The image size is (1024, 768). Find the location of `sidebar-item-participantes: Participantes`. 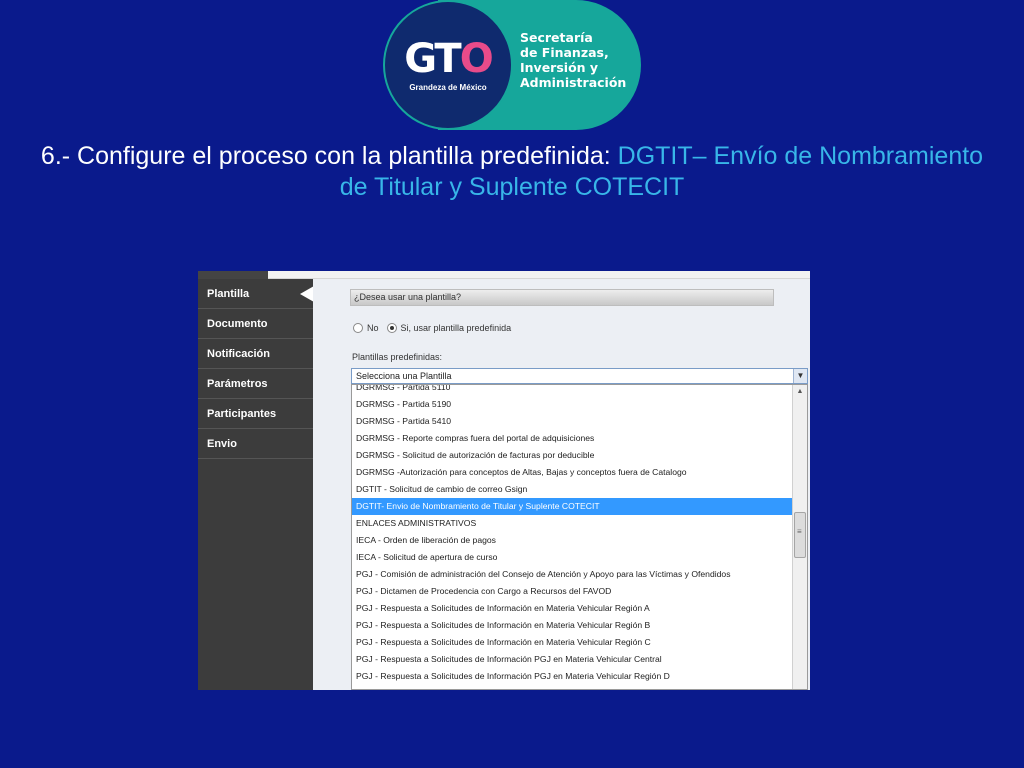

sidebar-item-participantes: Participantes is located at coordinates (255, 414).